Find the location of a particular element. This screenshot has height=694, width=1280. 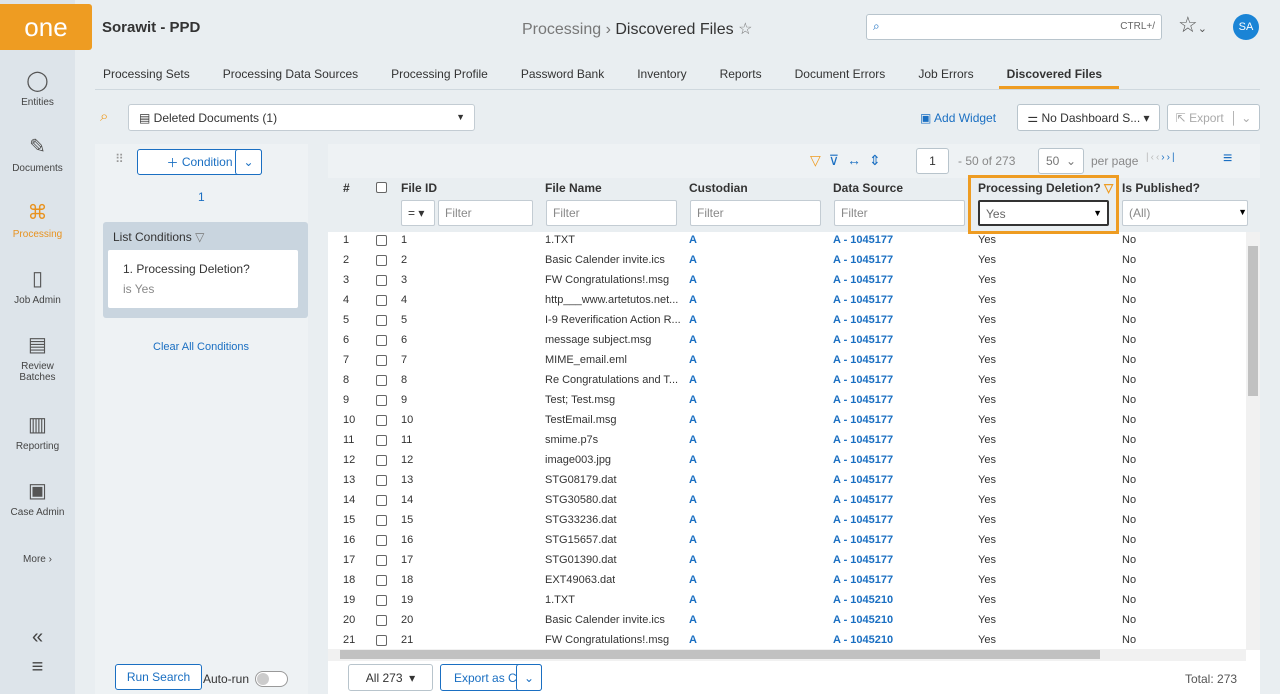

fit-columns-icon: ↔ is located at coordinates (858, 160).